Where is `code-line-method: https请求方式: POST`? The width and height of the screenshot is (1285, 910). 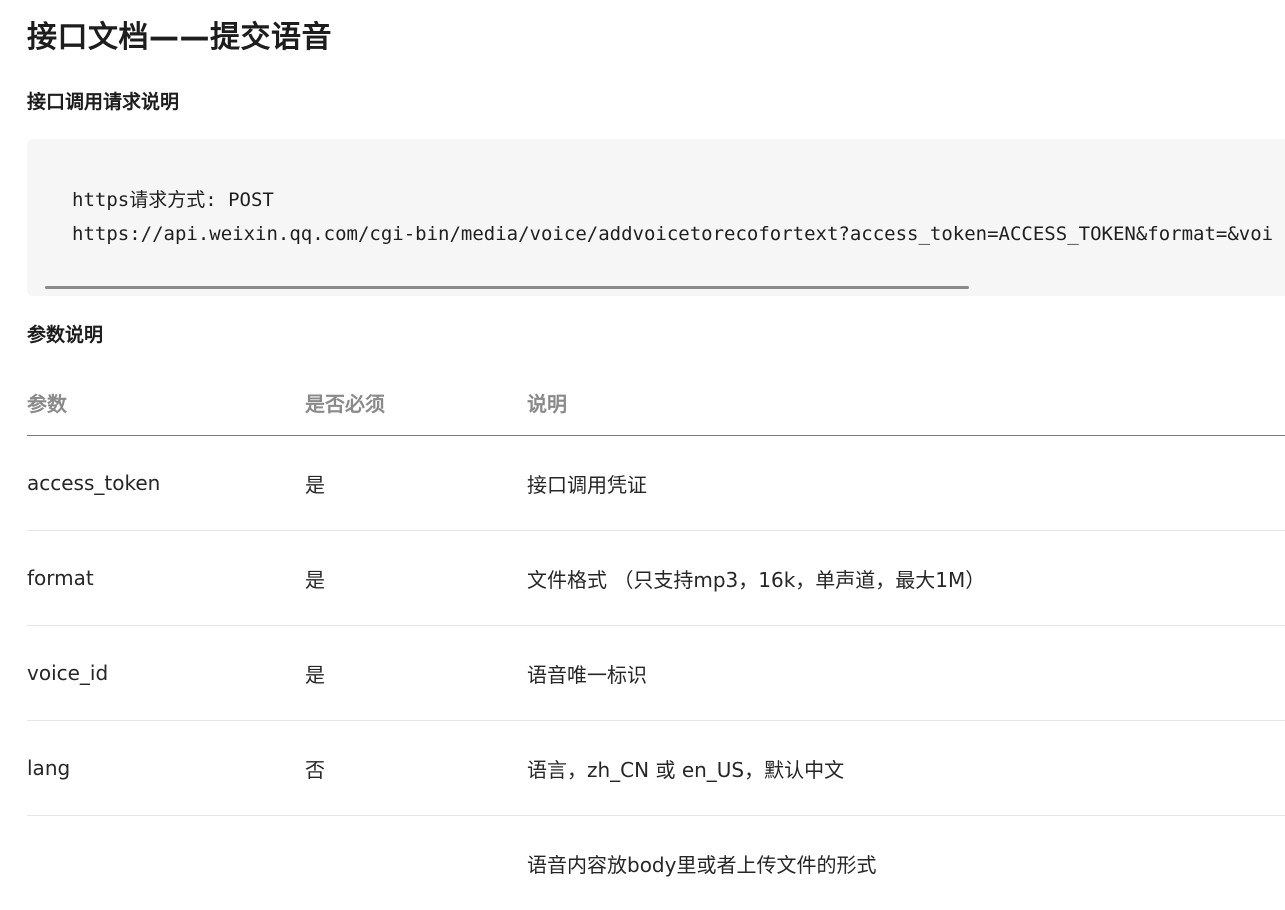
code-line-method: https请求方式: POST is located at coordinates (173, 200).